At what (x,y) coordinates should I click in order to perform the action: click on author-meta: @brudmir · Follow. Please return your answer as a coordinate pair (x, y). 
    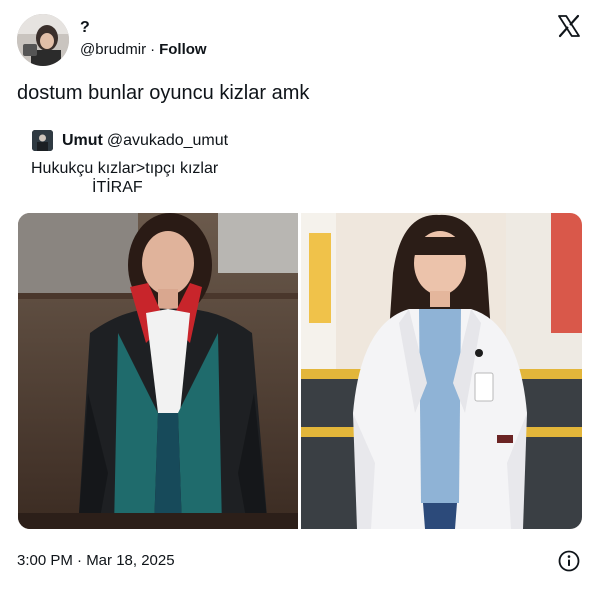
    Looking at the image, I should click on (143, 50).